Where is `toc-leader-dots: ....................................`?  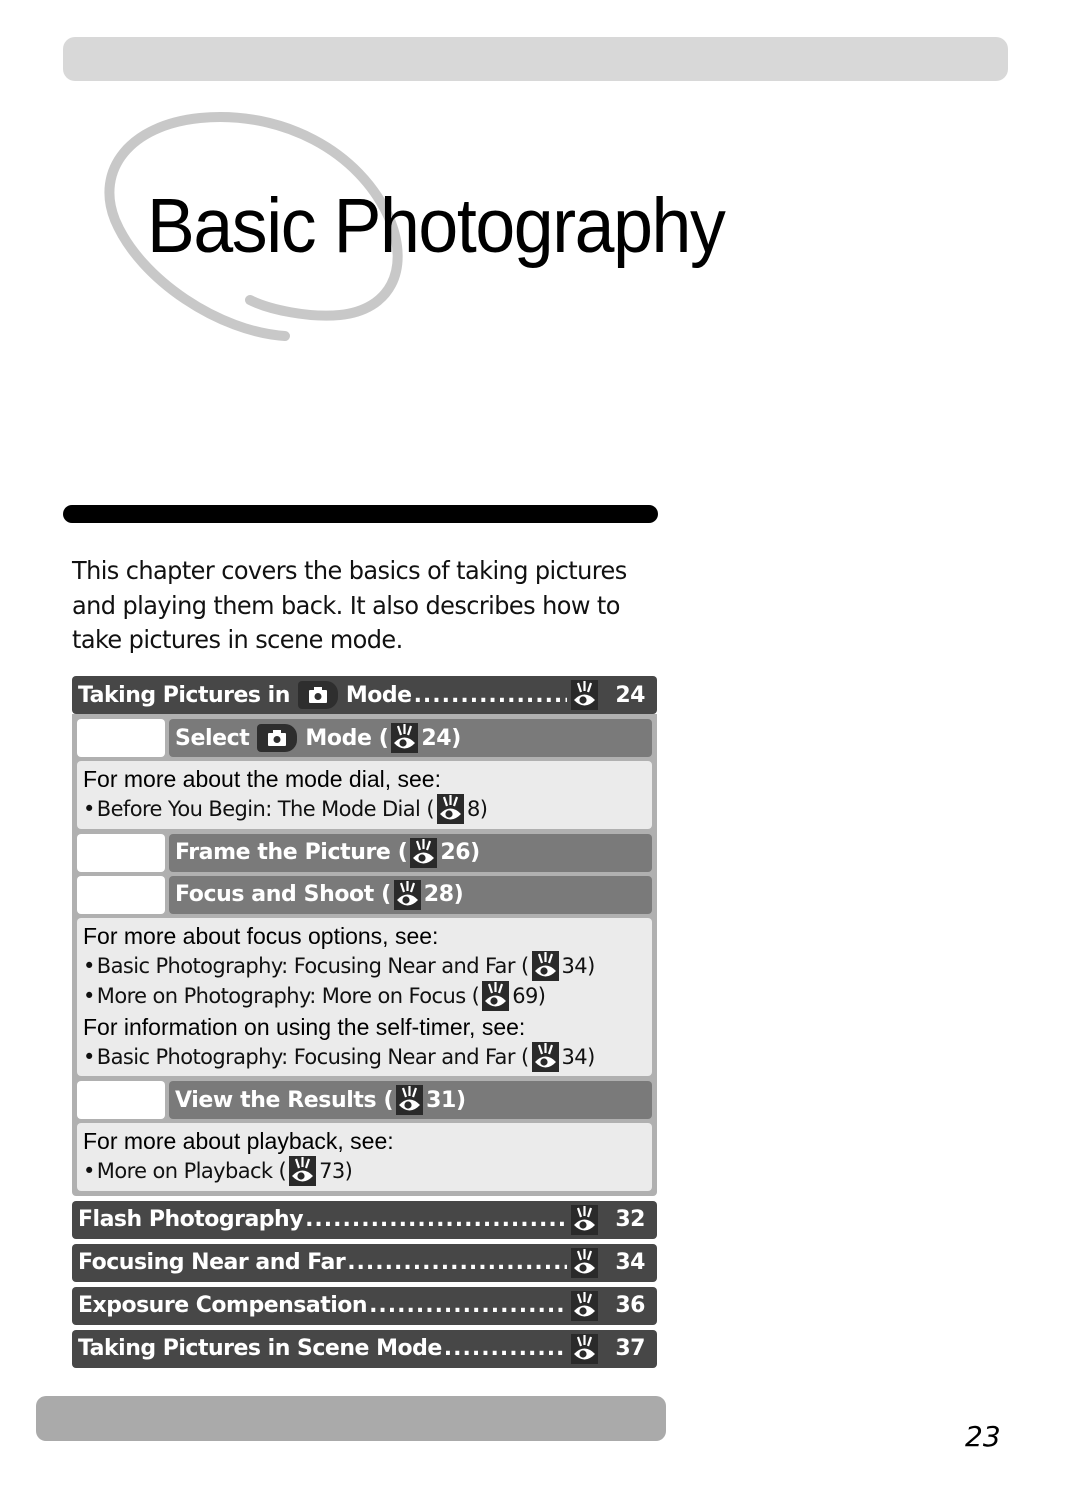 toc-leader-dots: .................................... is located at coordinates (490, 695).